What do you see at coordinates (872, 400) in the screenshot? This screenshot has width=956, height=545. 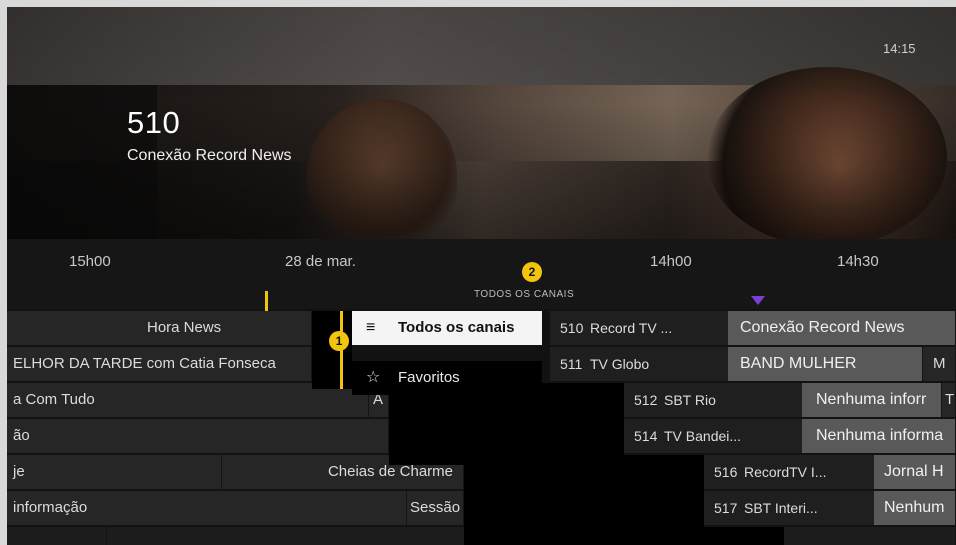 I see `program-cell: Nenhuma inforr` at bounding box center [872, 400].